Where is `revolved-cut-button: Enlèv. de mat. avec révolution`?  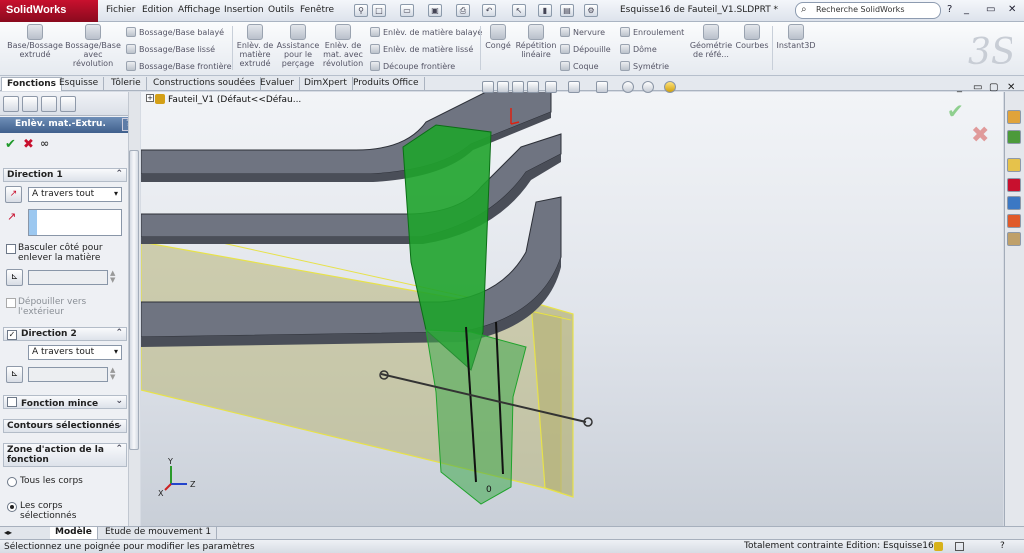 revolved-cut-button: Enlèv. de mat. avec révolution is located at coordinates (343, 46).